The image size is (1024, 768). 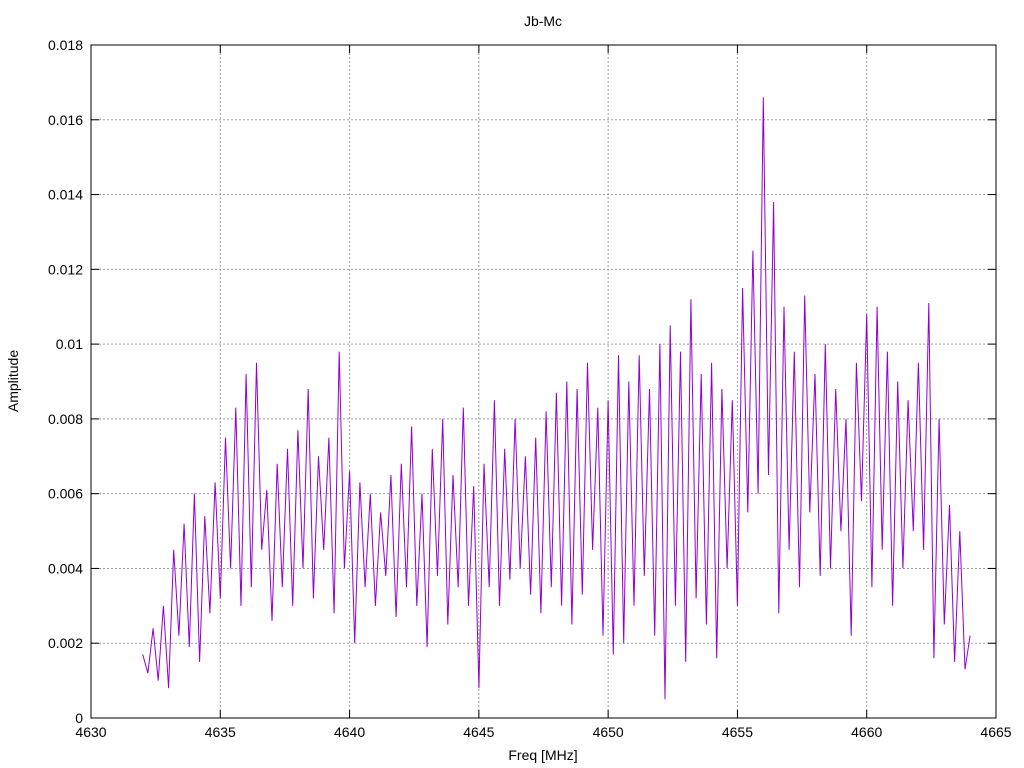 I want to click on x-tick-label: 4665, so click(x=995, y=732).